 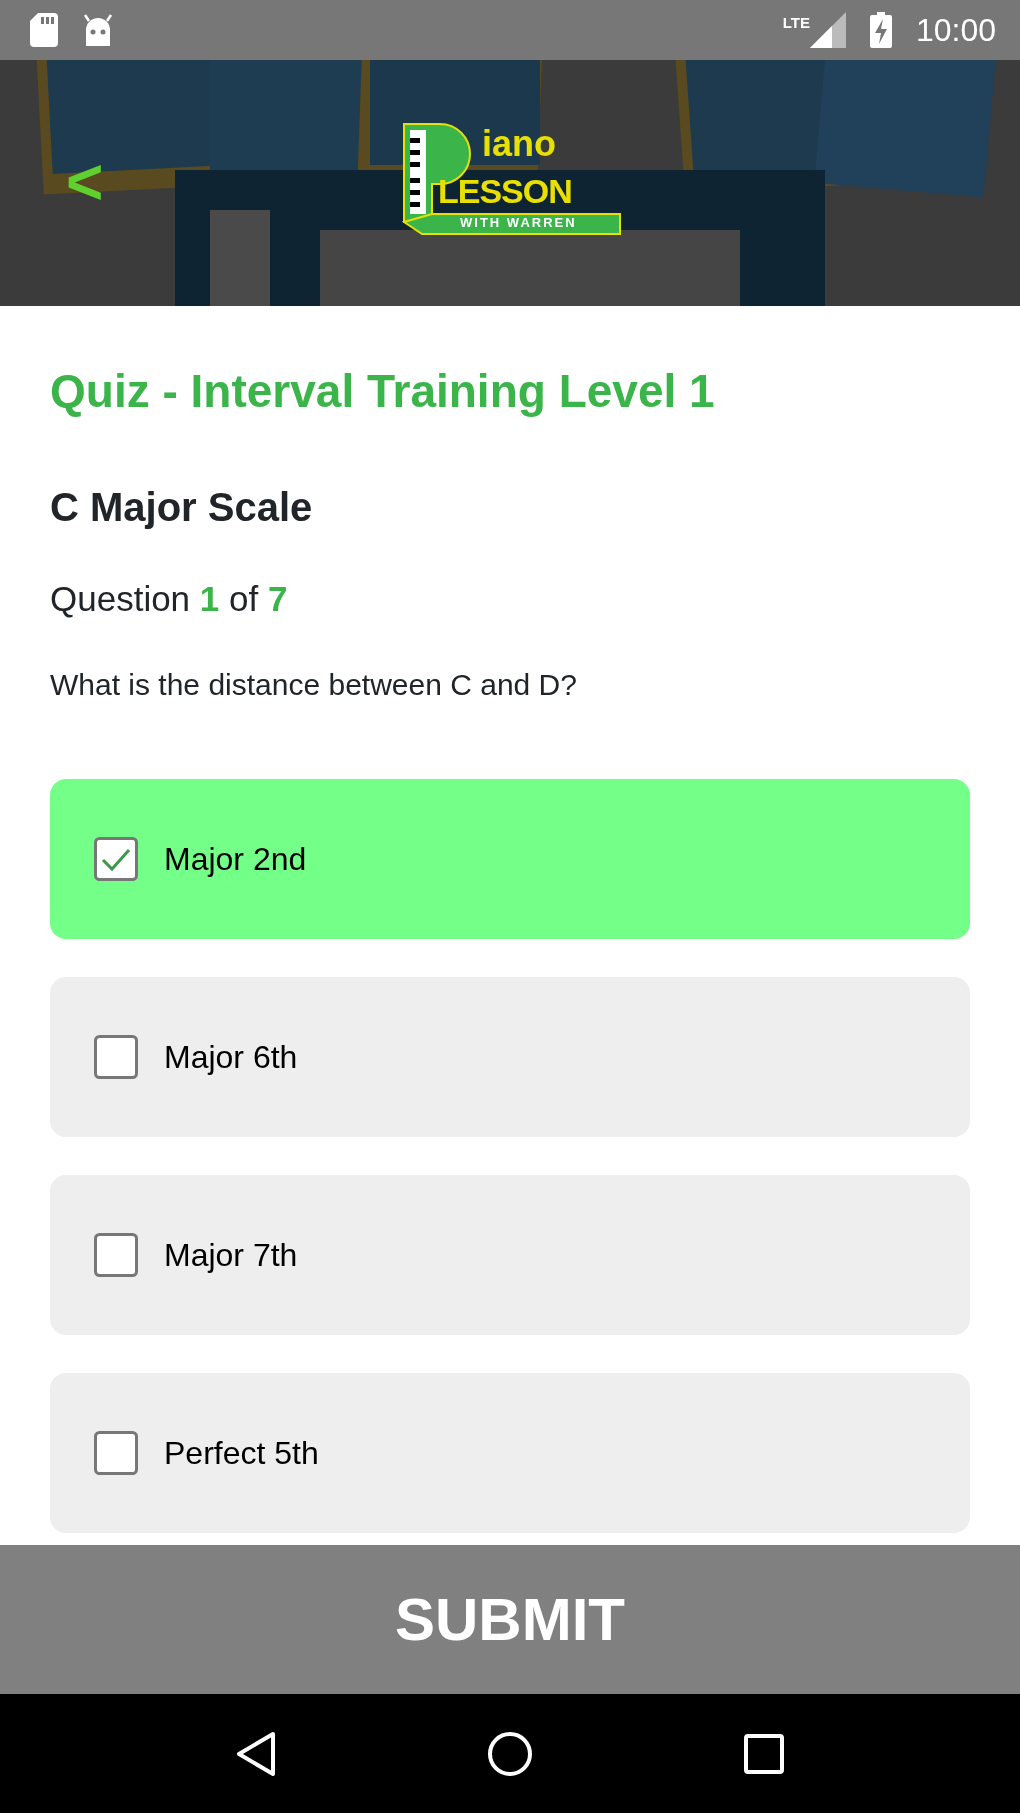 I want to click on sd-card-icon, so click(x=44, y=30).